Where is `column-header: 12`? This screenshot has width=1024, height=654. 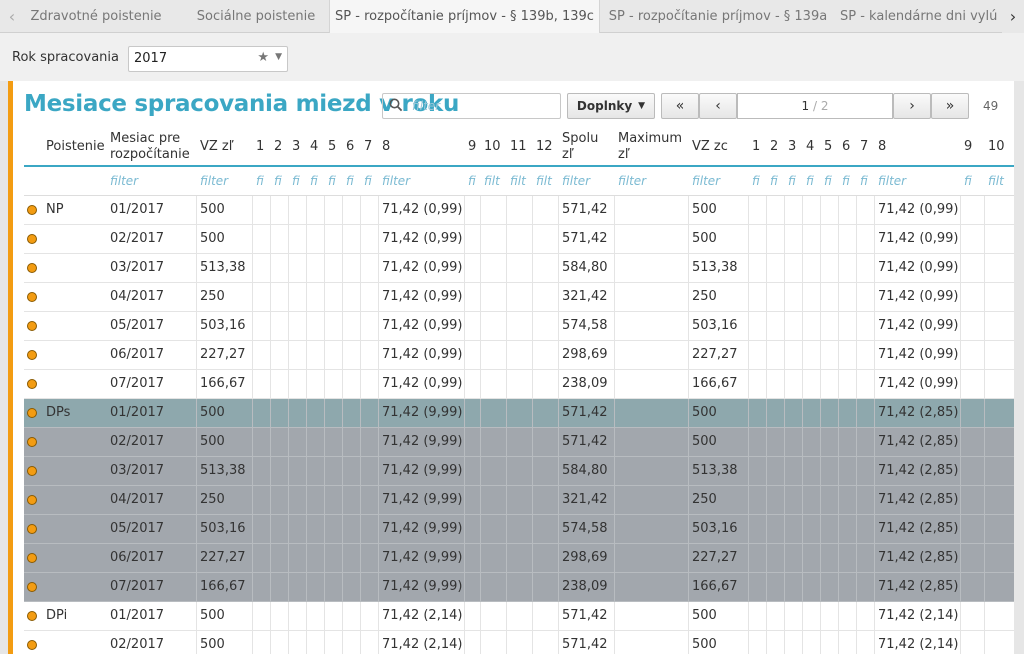 column-header: 12 is located at coordinates (547, 147).